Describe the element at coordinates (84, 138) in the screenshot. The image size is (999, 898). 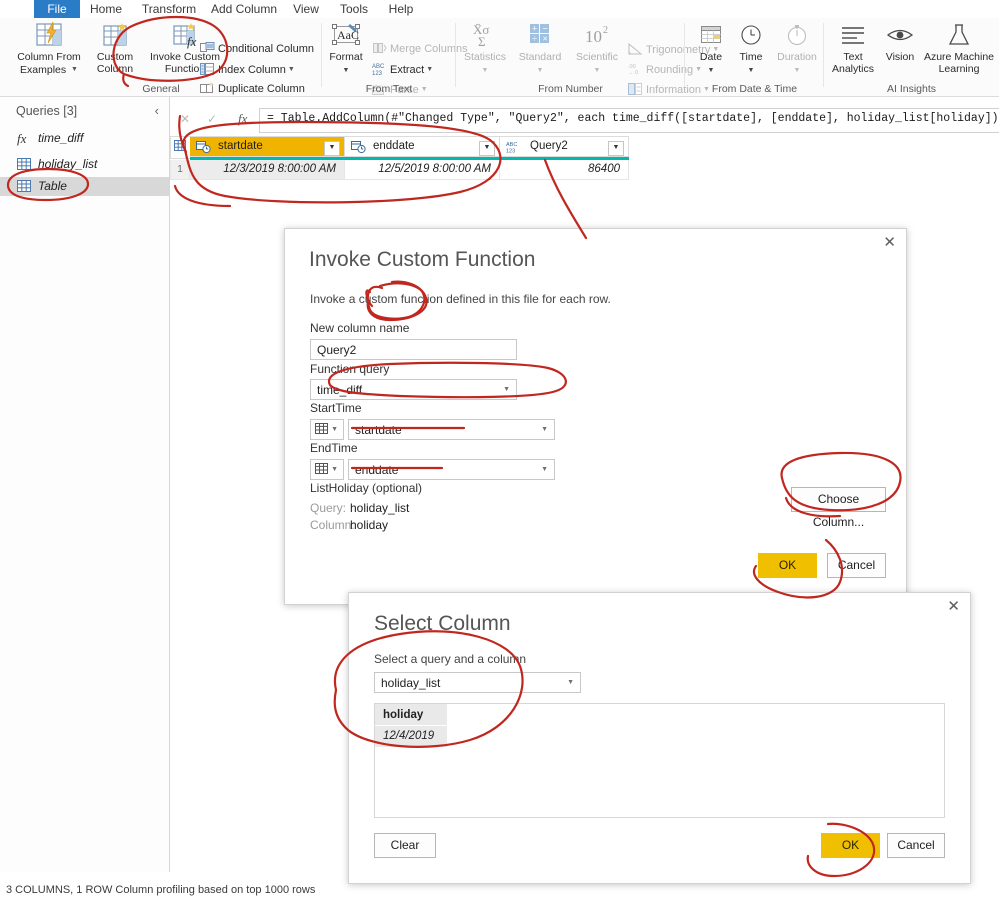
I see `query-item-time-diff: fx time_diff` at that location.